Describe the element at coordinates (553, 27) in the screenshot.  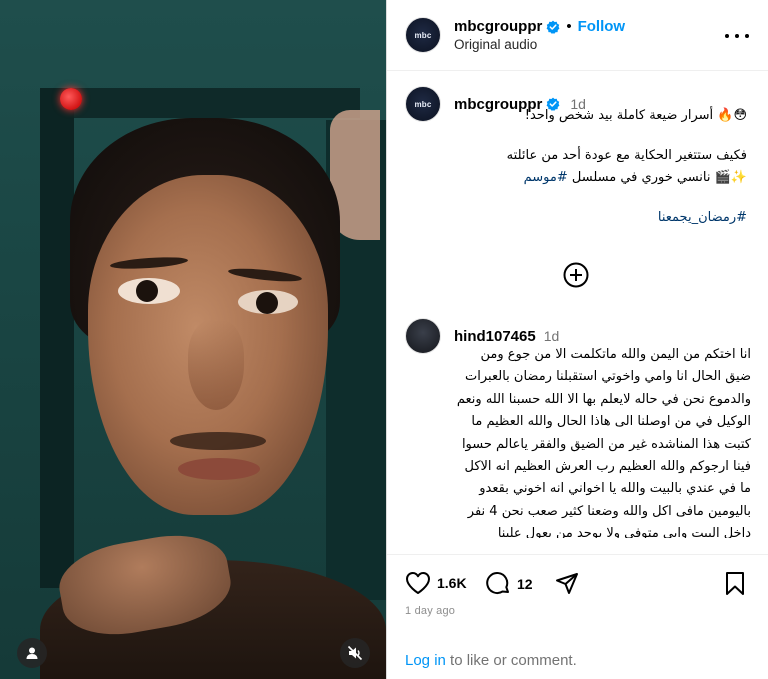
I see `verified-badge-icon` at that location.